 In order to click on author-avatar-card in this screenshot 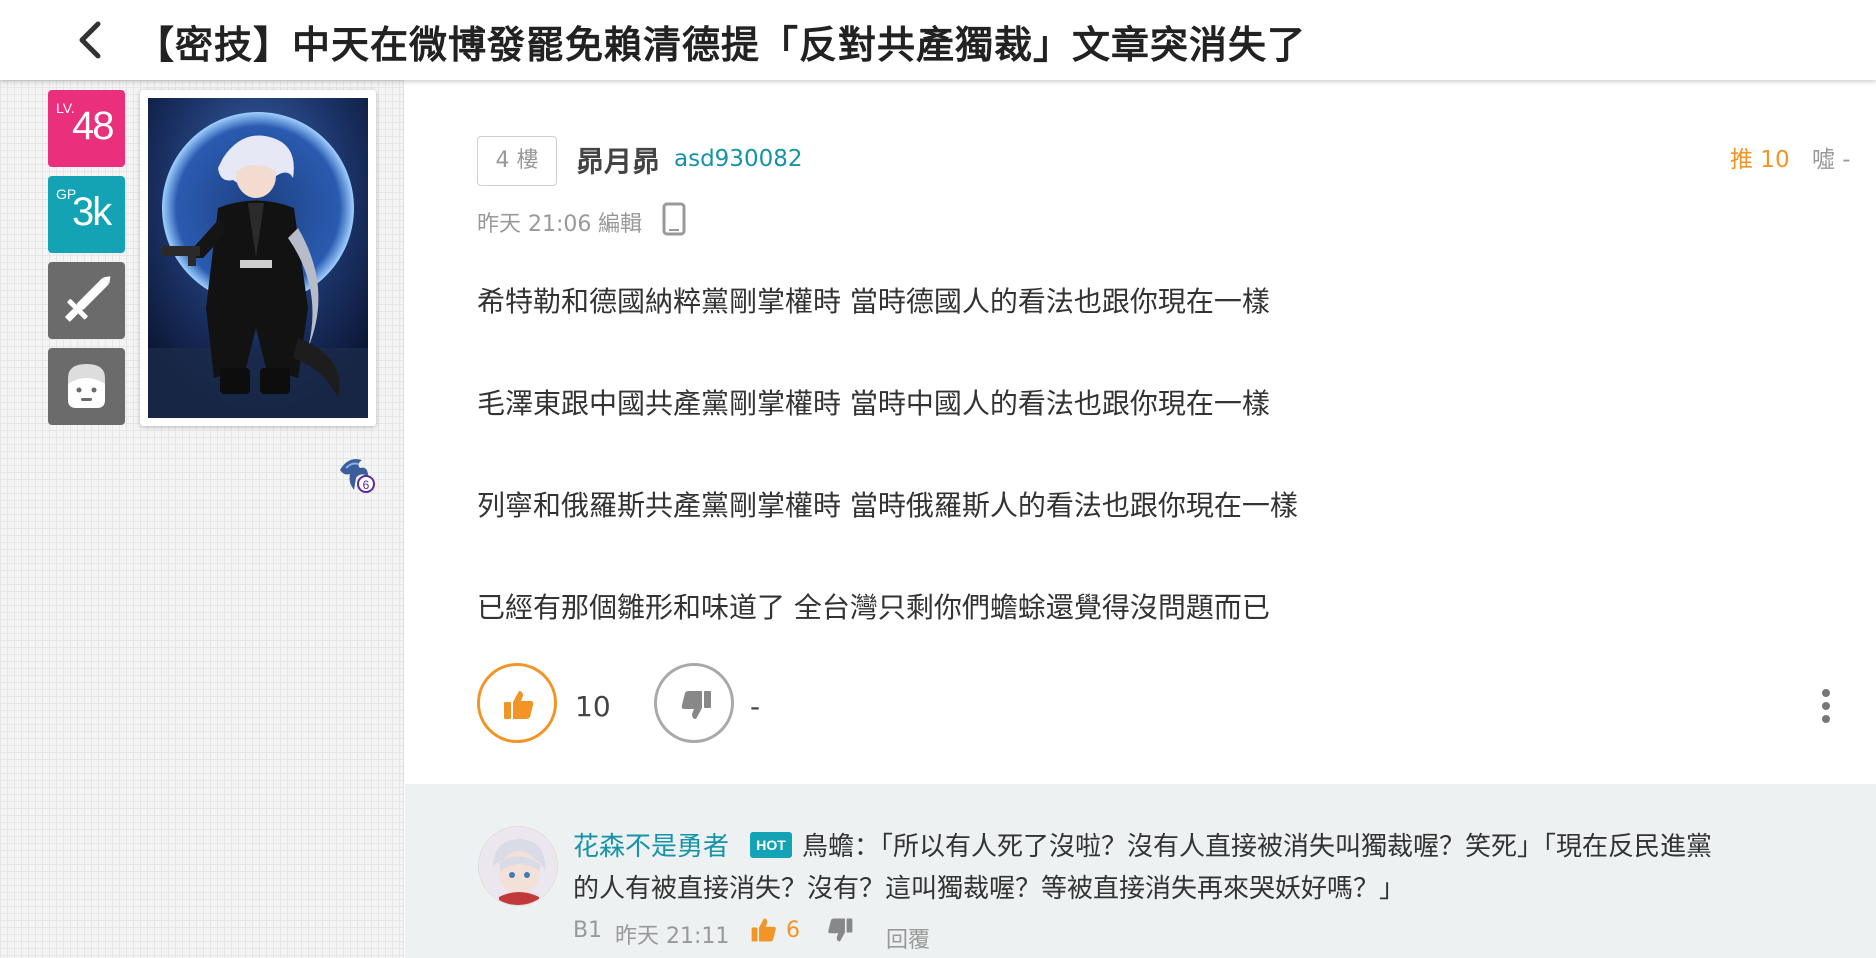, I will do `click(258, 258)`.